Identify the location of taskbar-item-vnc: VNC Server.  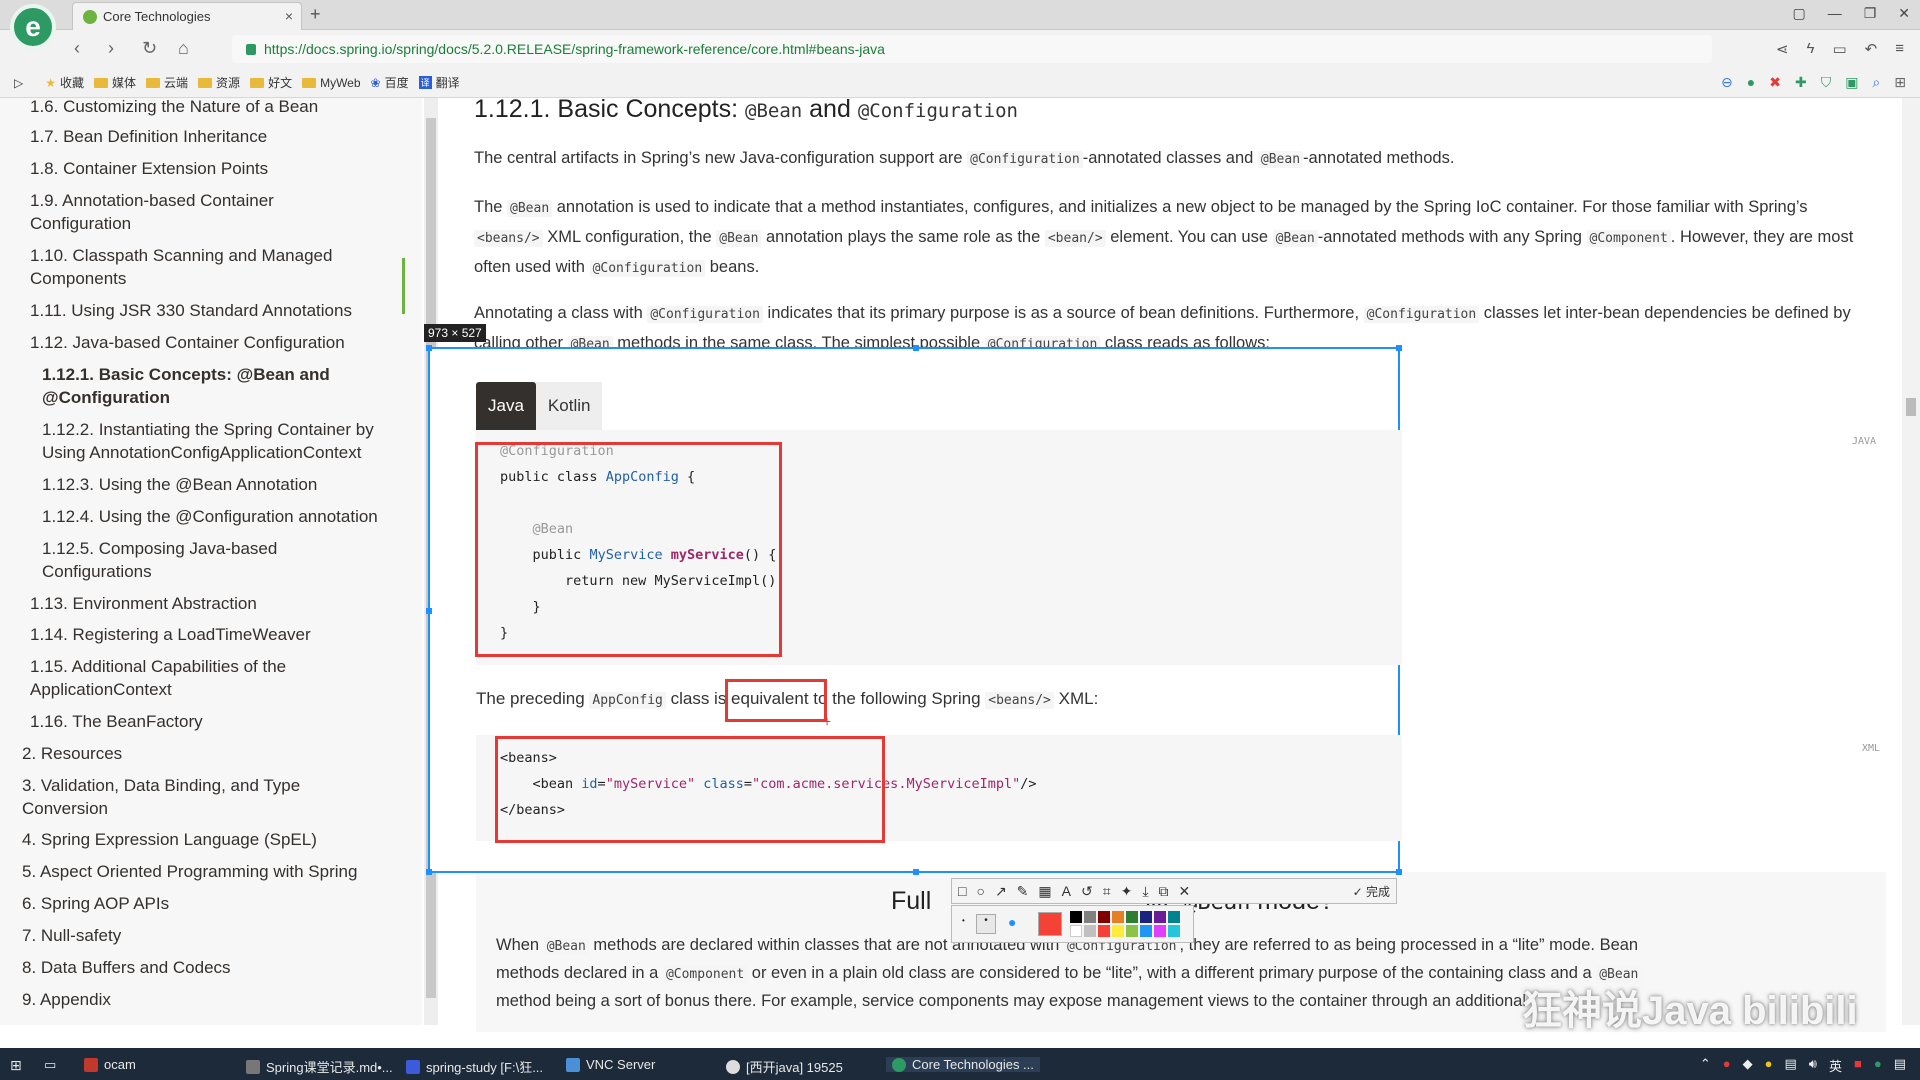
(610, 1064).